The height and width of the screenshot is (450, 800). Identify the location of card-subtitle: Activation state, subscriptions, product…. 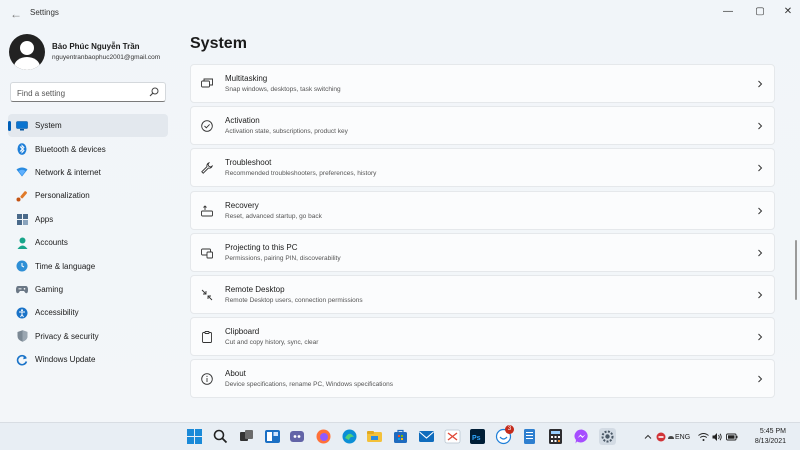
(286, 132).